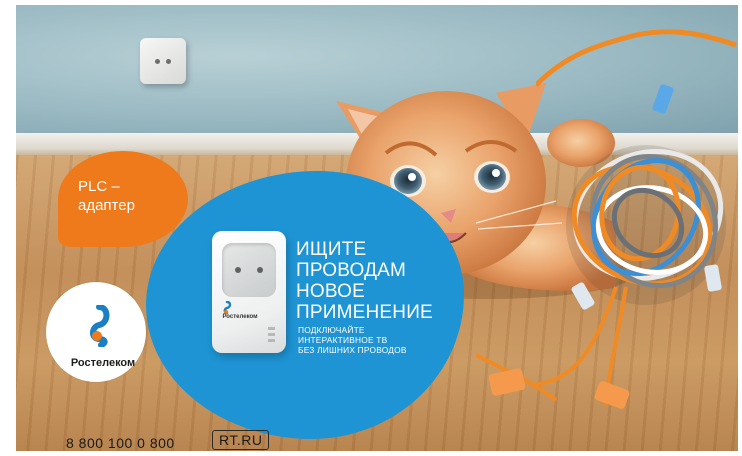 This screenshot has height=456, width=742. I want to click on product-type-label: PLC – адаптер, so click(106, 196).